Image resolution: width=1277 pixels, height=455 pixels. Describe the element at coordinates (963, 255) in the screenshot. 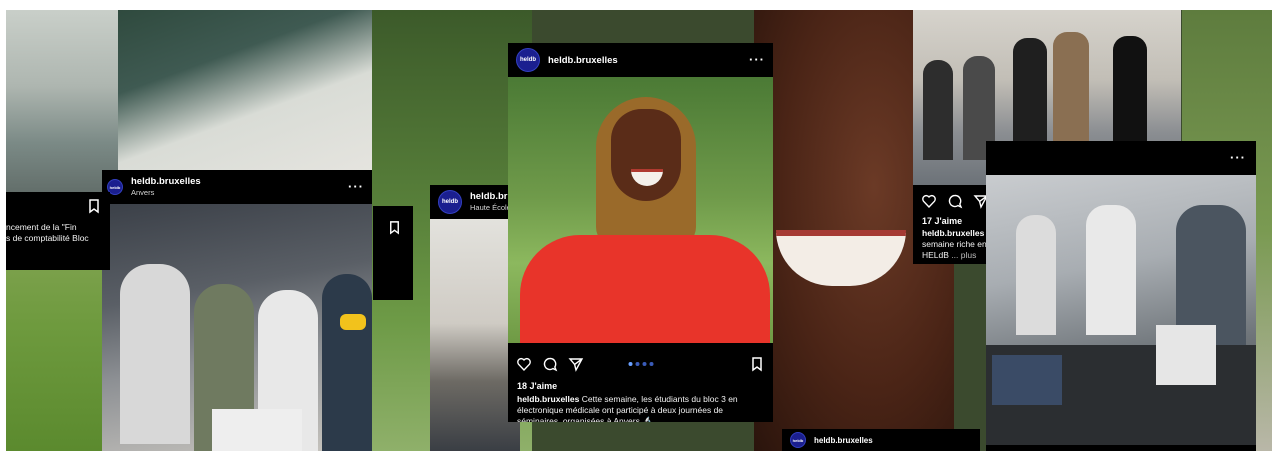

I see `caption-more-link: ... plus` at that location.